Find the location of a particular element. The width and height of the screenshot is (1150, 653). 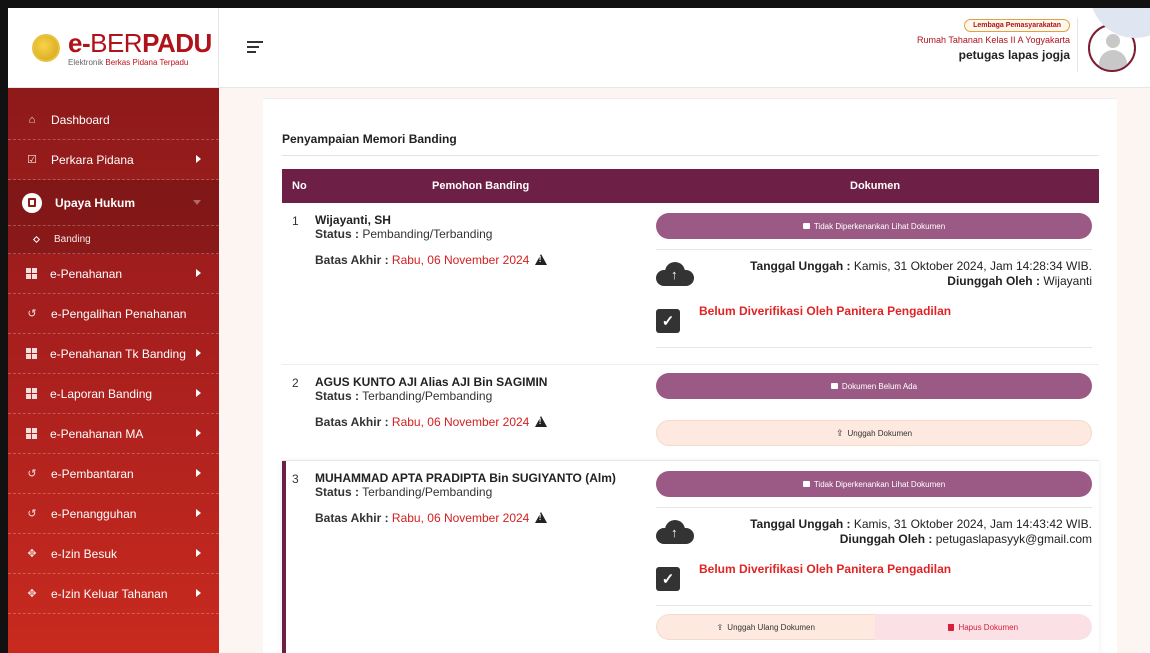

status-value: Pembanding/Terbanding is located at coordinates (427, 234).